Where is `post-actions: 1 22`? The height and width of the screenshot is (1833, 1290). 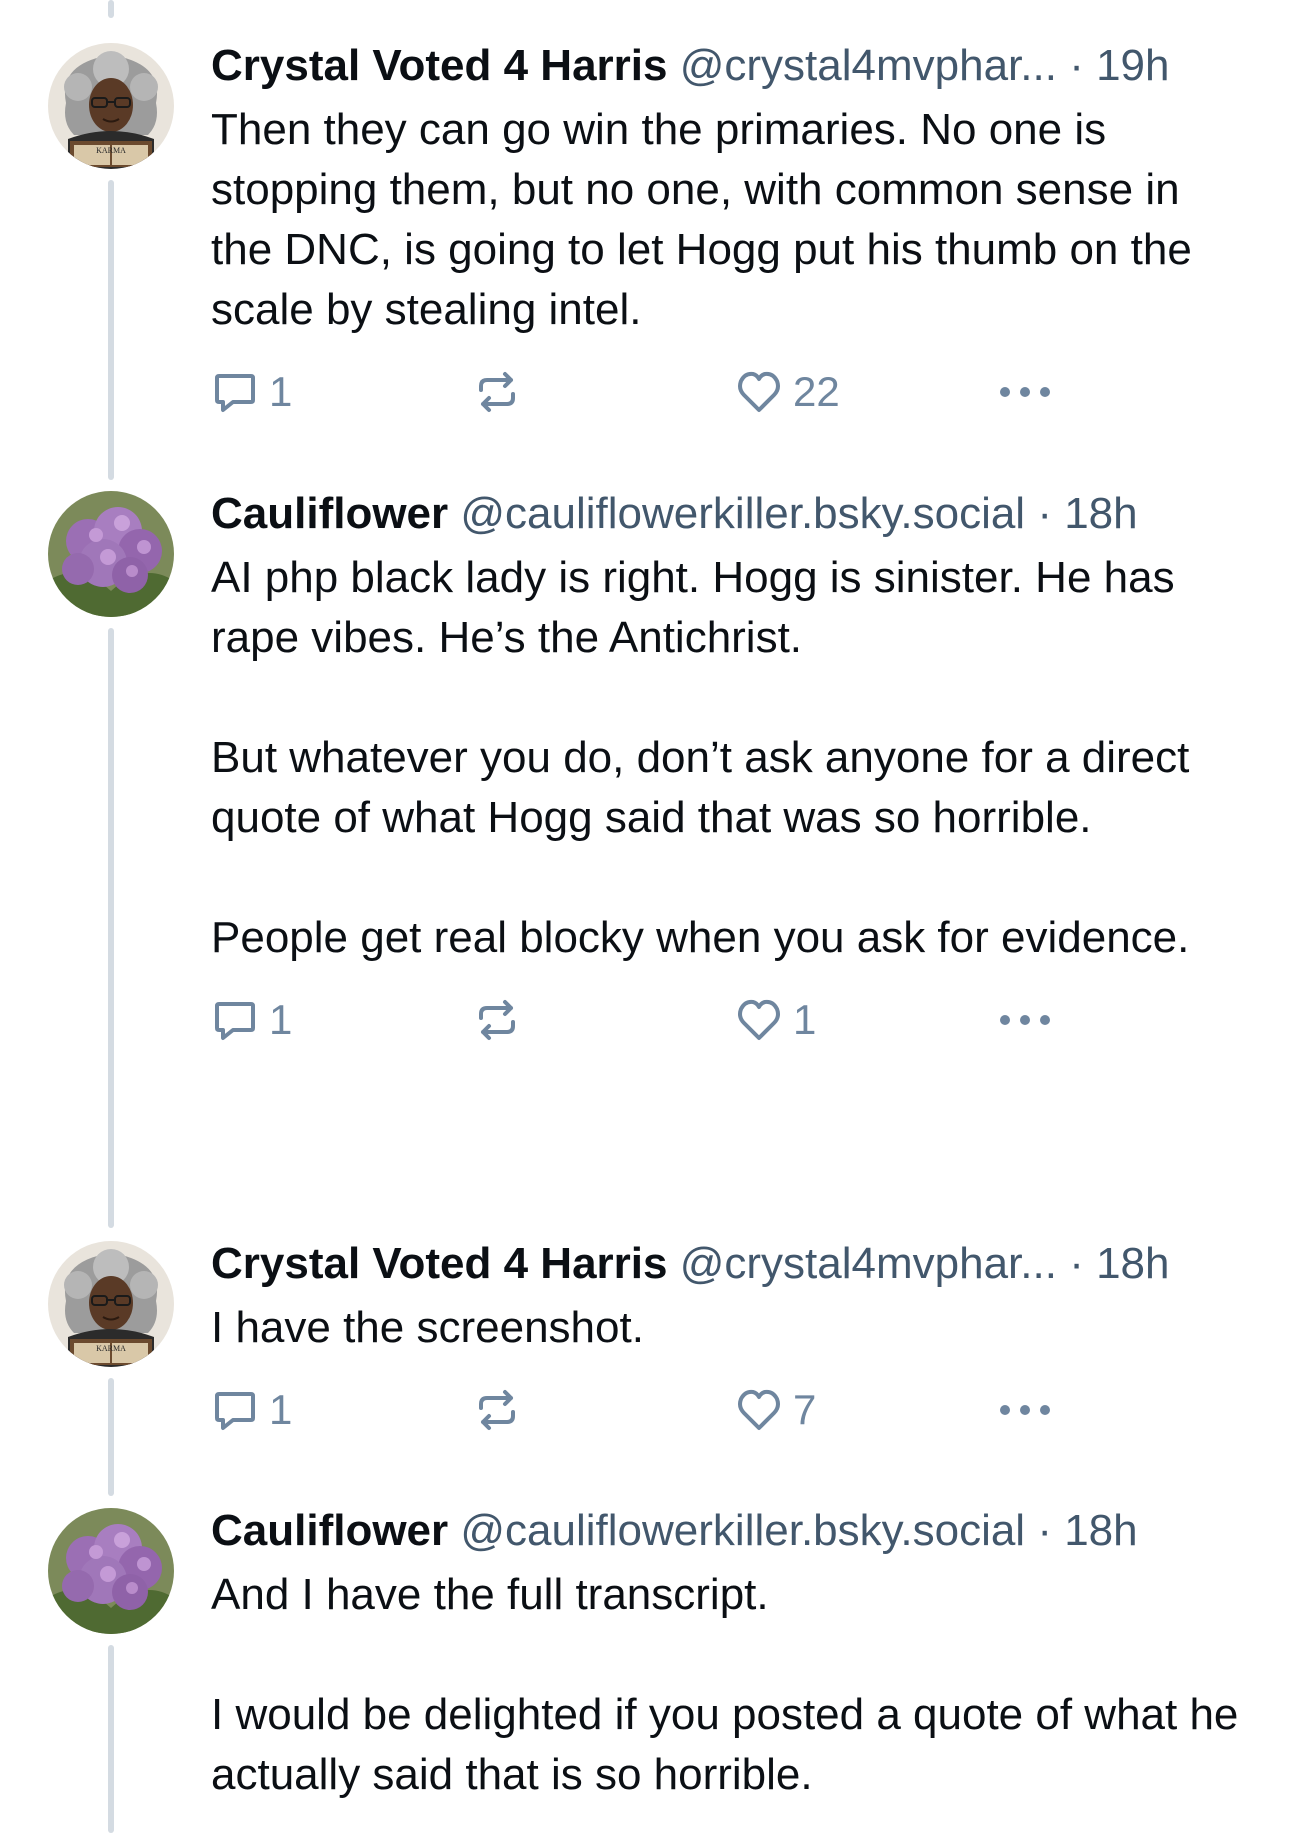
post-actions: 1 22 is located at coordinates (730, 392).